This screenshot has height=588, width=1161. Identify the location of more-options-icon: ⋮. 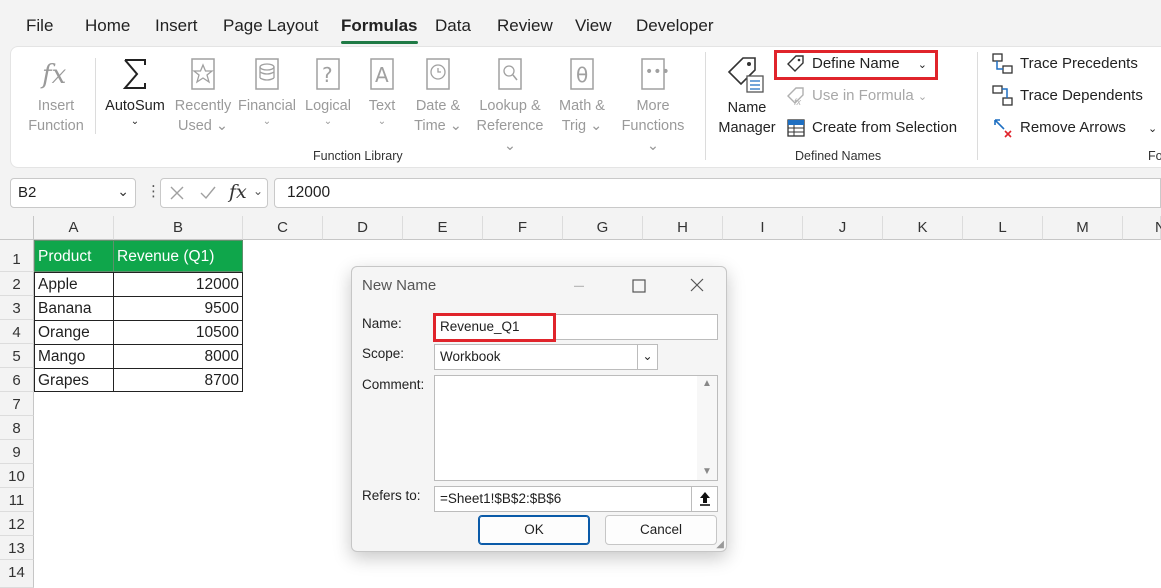
(153, 191).